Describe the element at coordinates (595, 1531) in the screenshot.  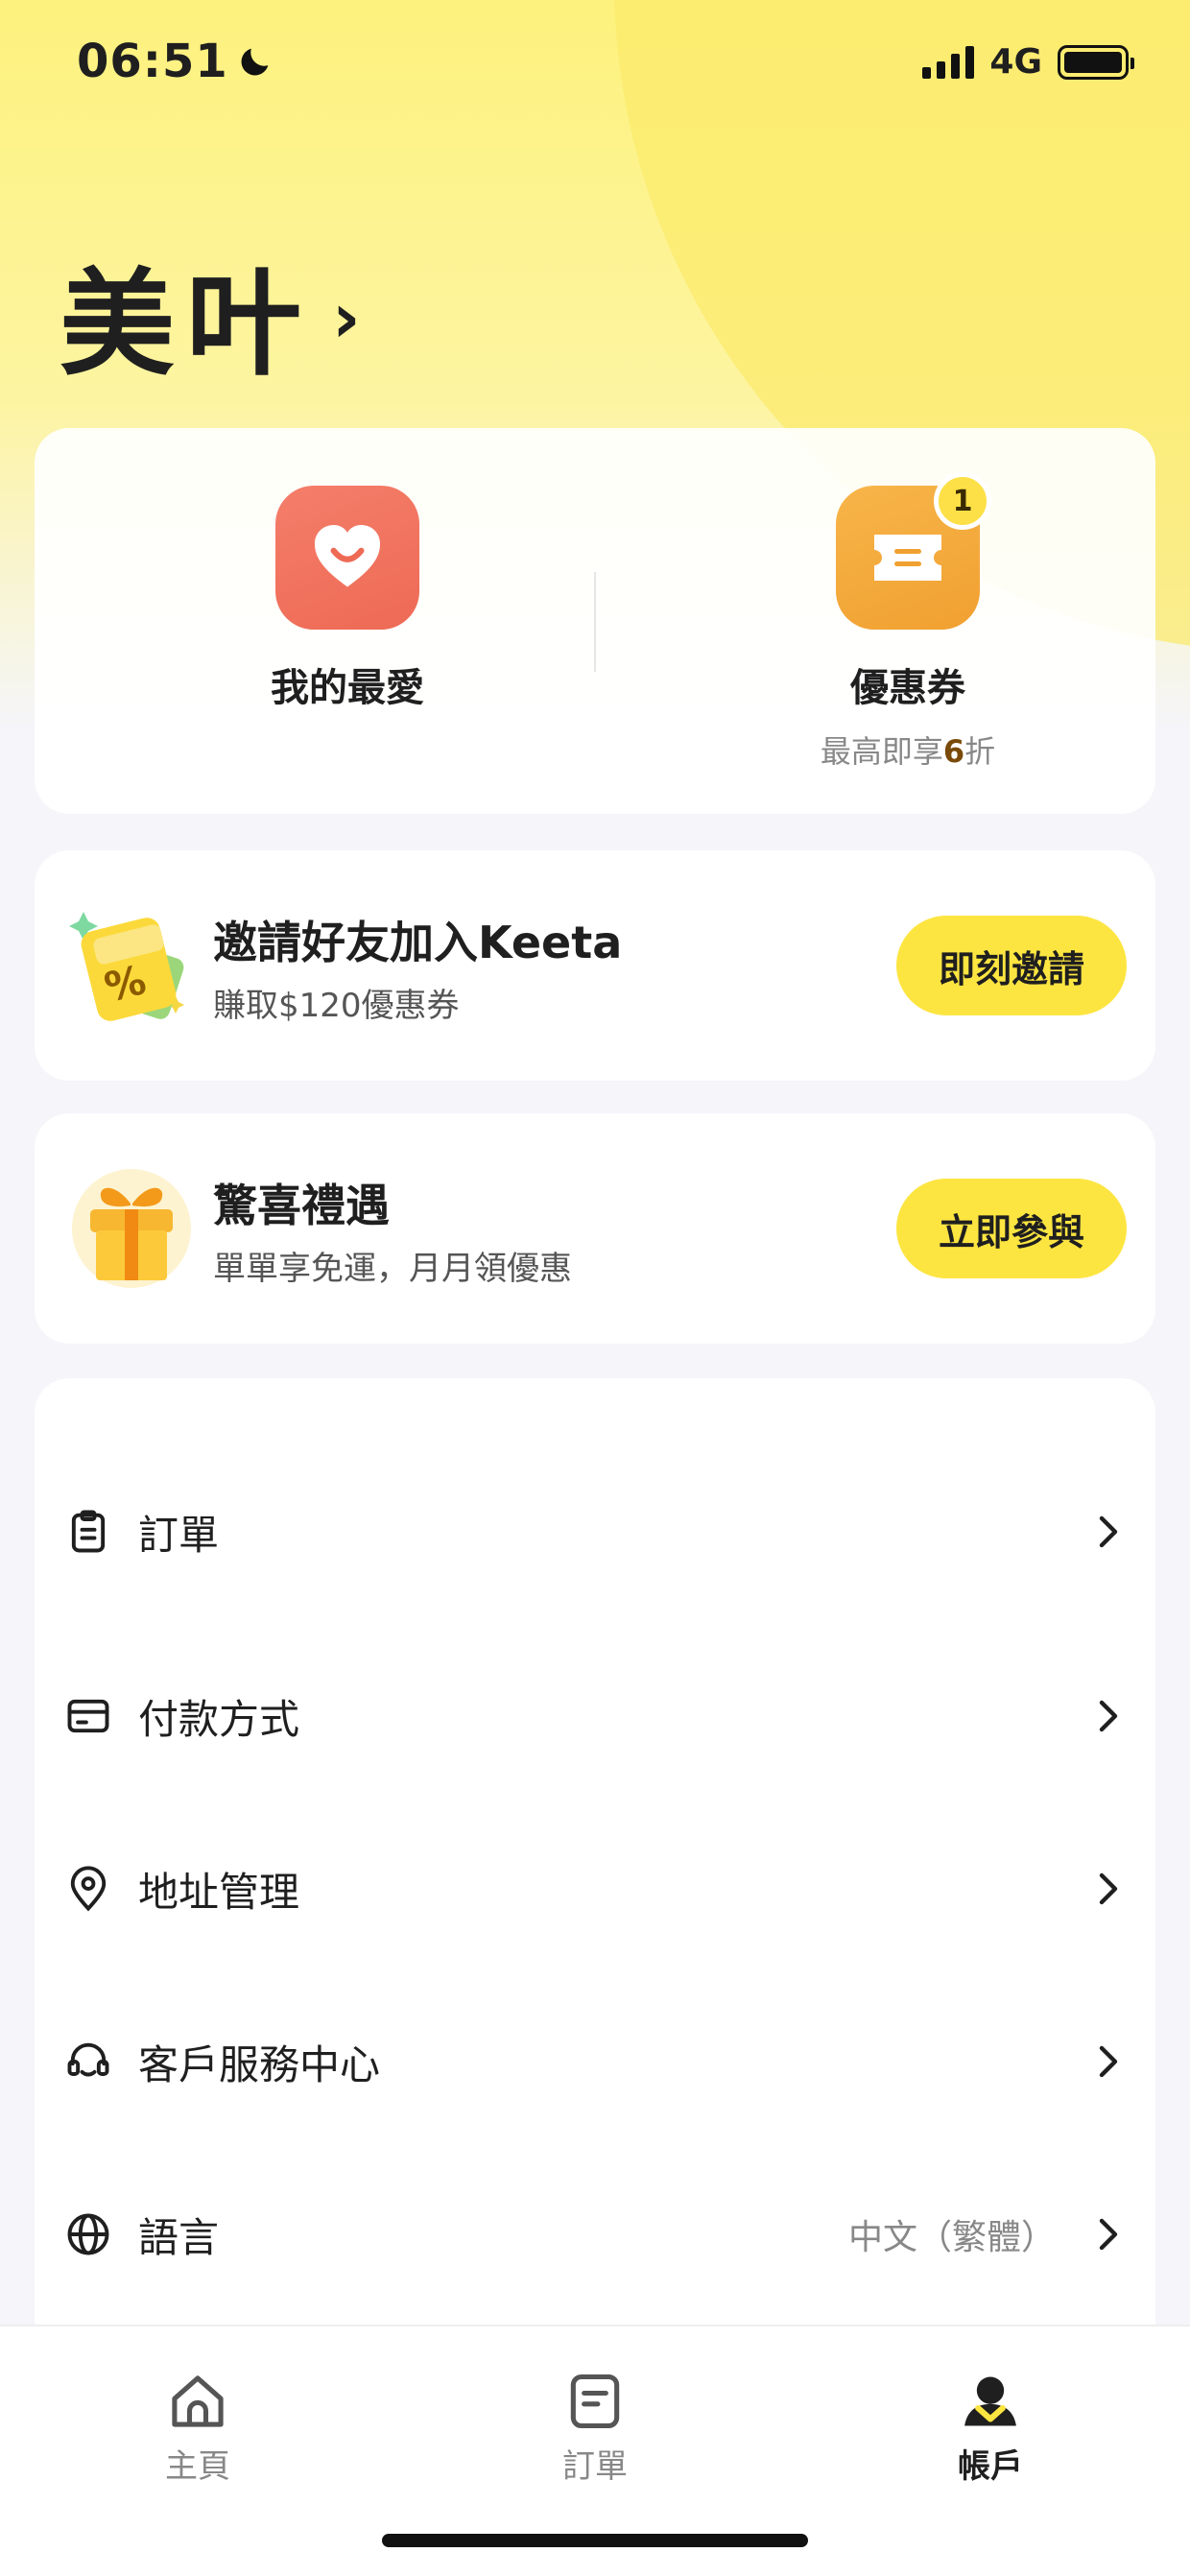
I see `menu-item-orders: 訂單` at that location.